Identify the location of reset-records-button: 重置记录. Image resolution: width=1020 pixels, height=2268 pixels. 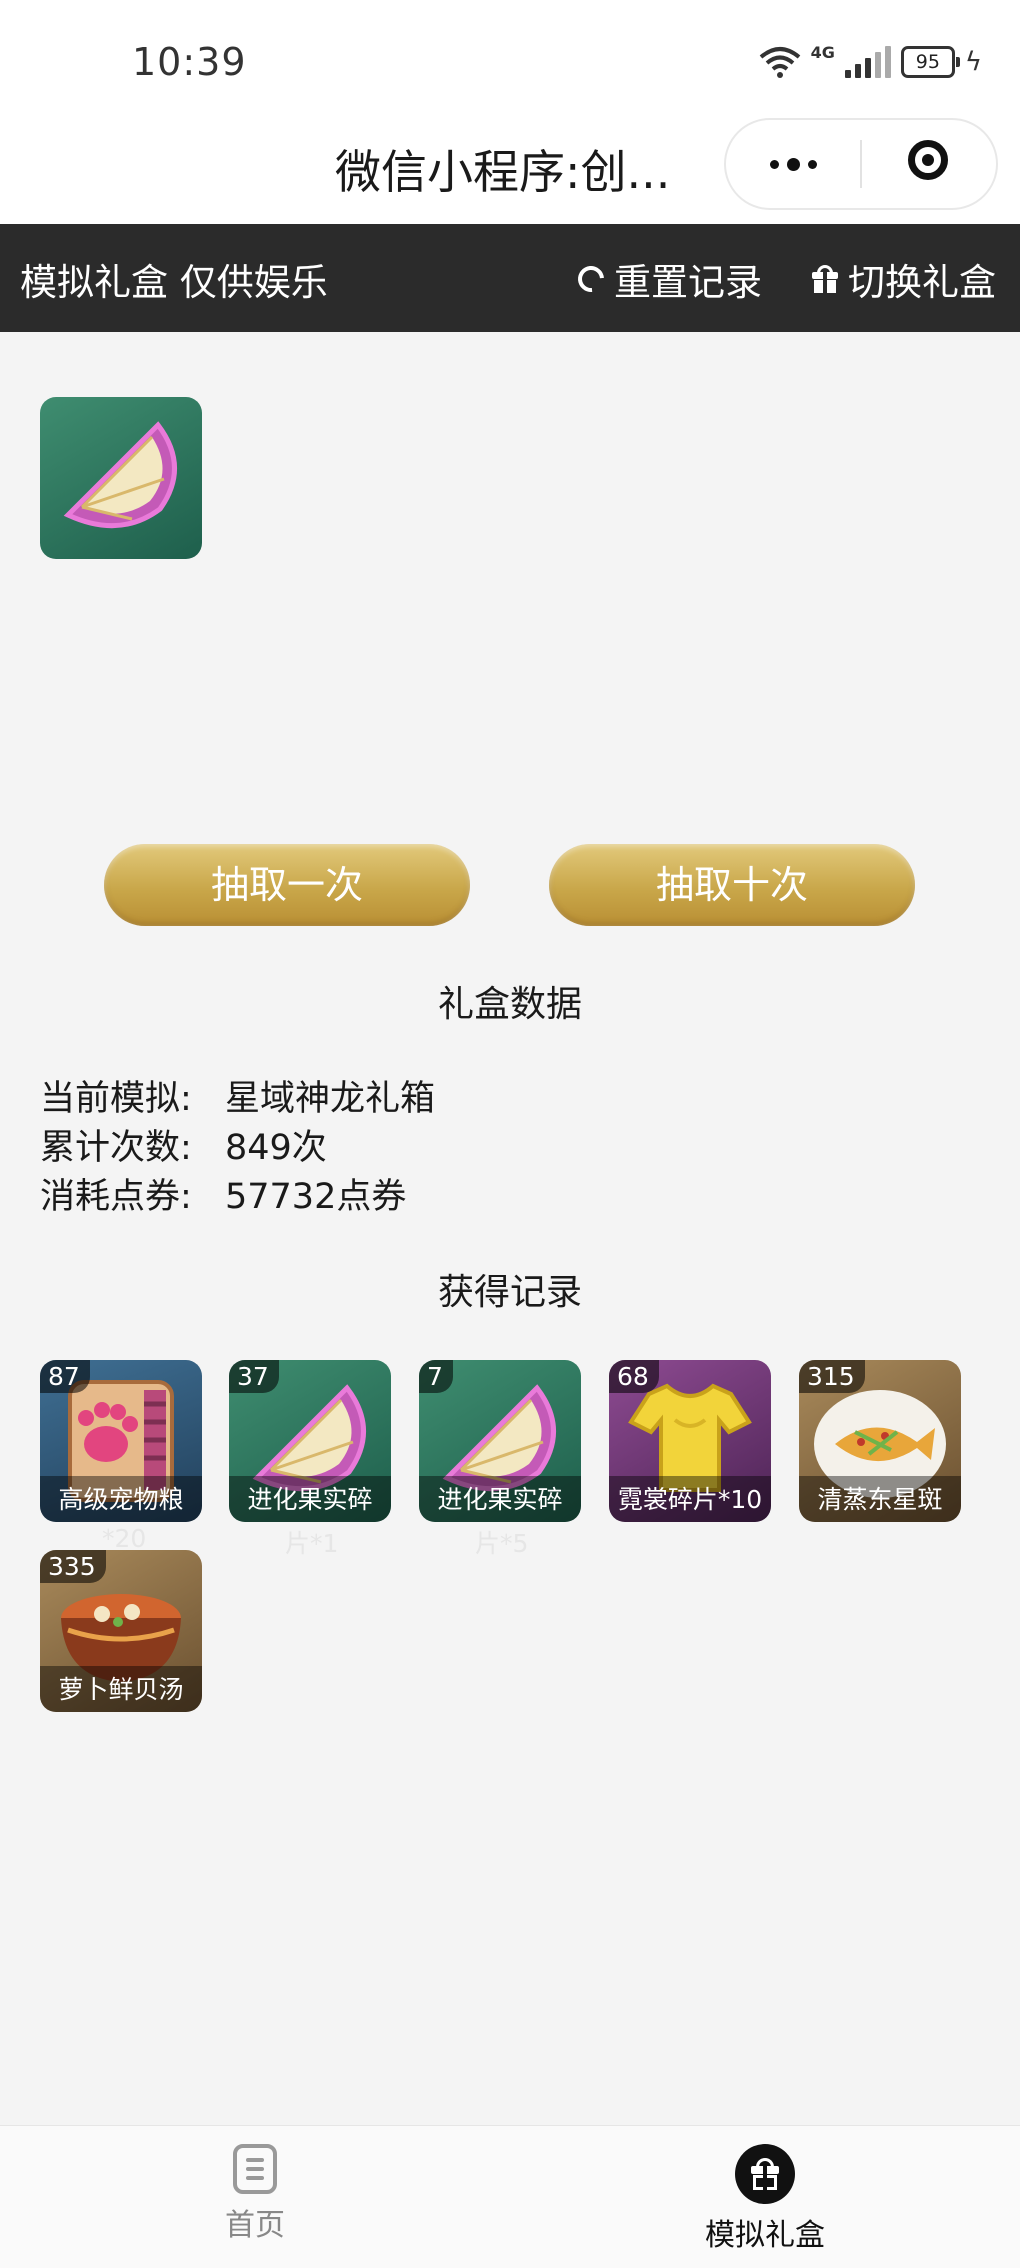
(667, 279).